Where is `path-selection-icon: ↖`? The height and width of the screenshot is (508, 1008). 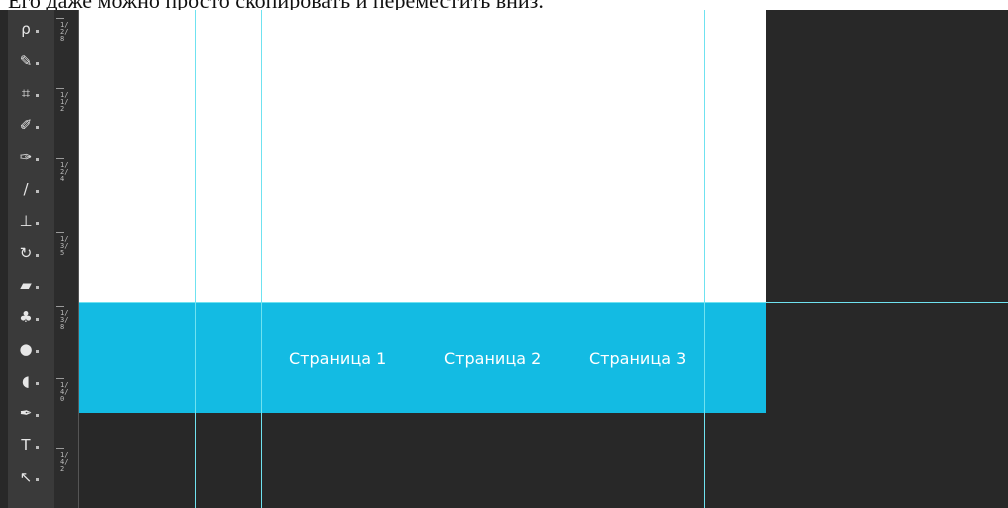 path-selection-icon: ↖ is located at coordinates (26, 477).